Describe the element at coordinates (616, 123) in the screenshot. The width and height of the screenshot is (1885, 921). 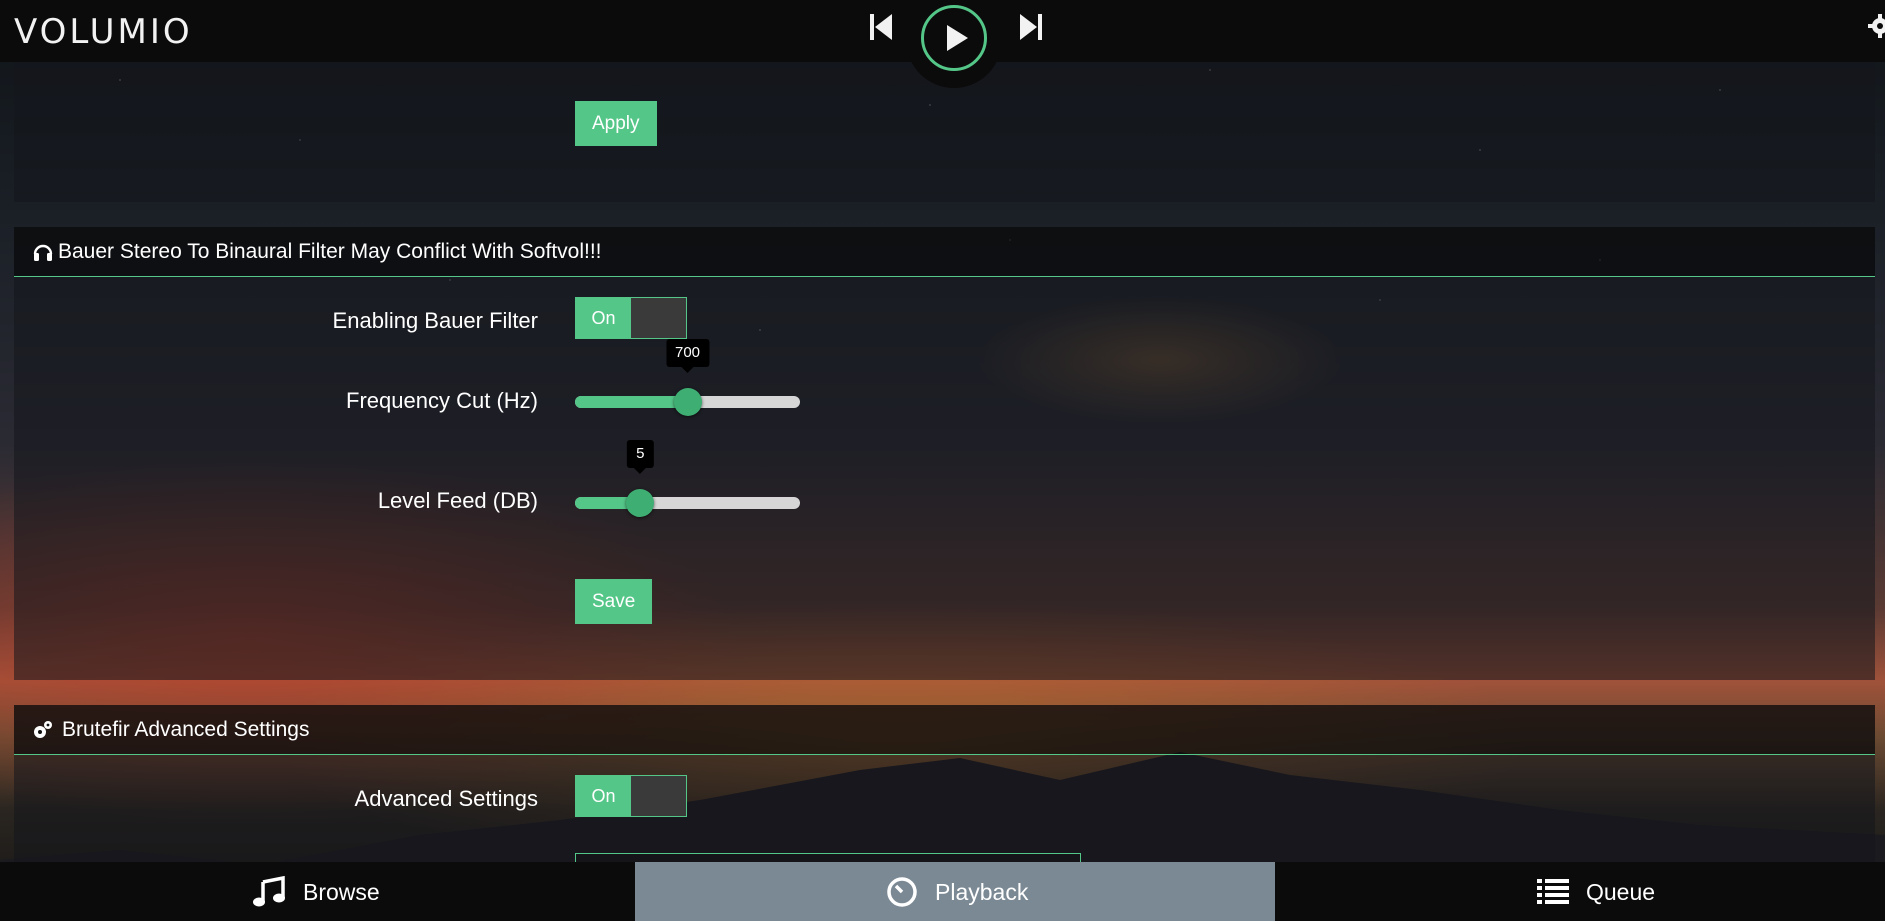
I see `apply-button: Apply` at that location.